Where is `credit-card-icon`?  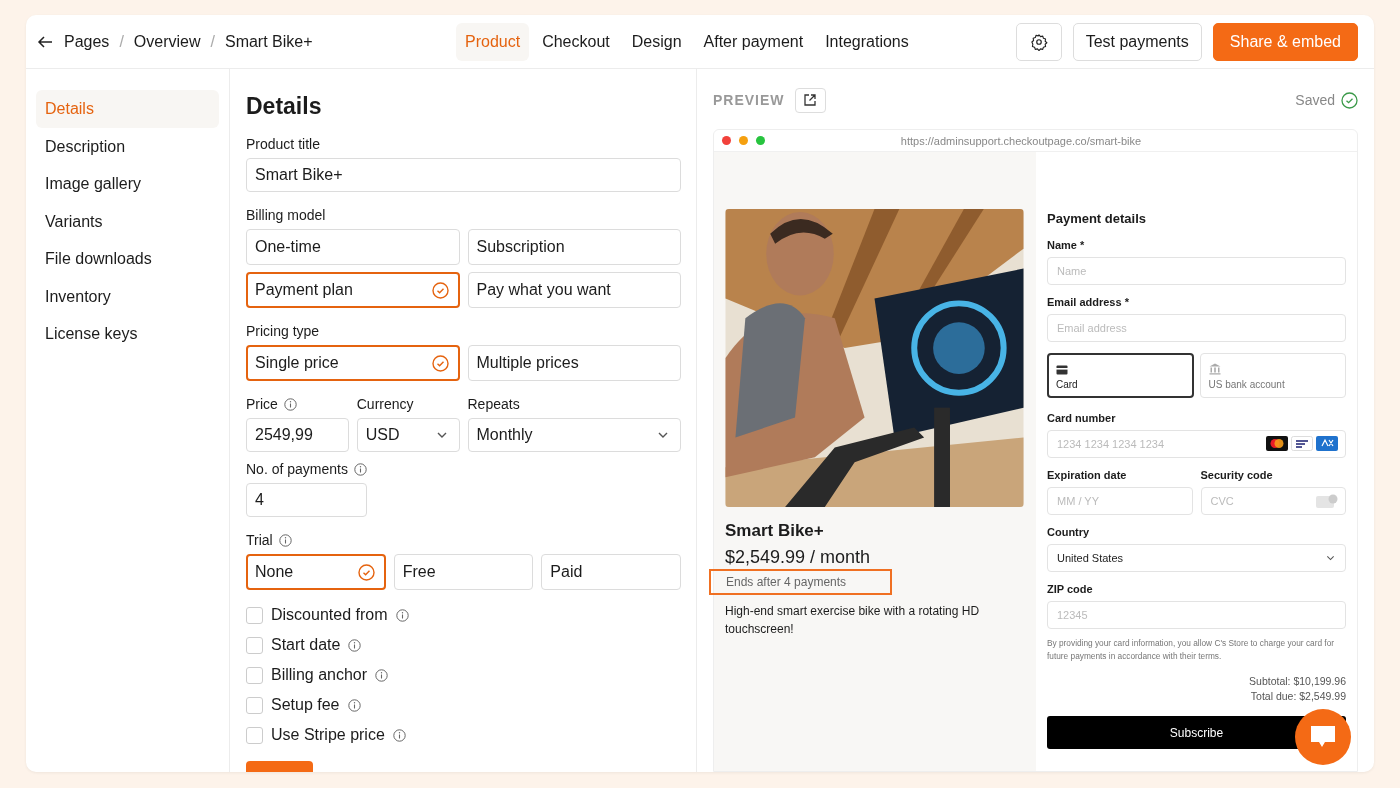
credit-card-icon is located at coordinates (1062, 370).